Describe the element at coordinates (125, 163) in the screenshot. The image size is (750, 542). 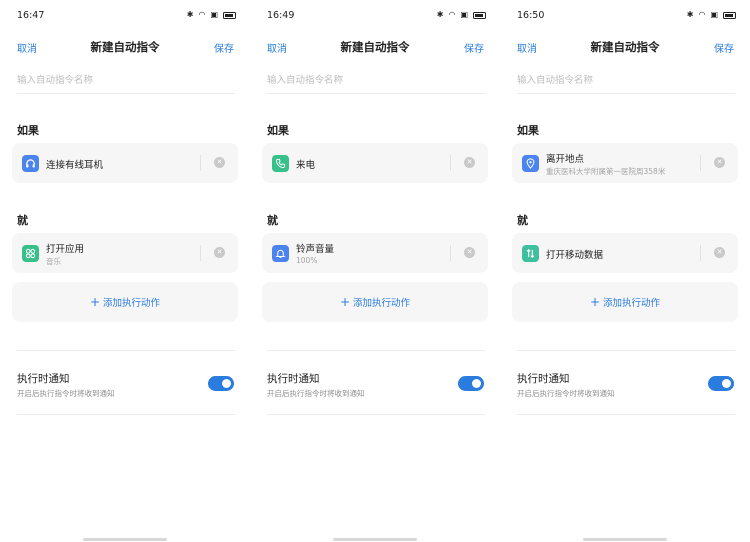
I see `trigger-card: 连接有线耳机 ✕` at that location.